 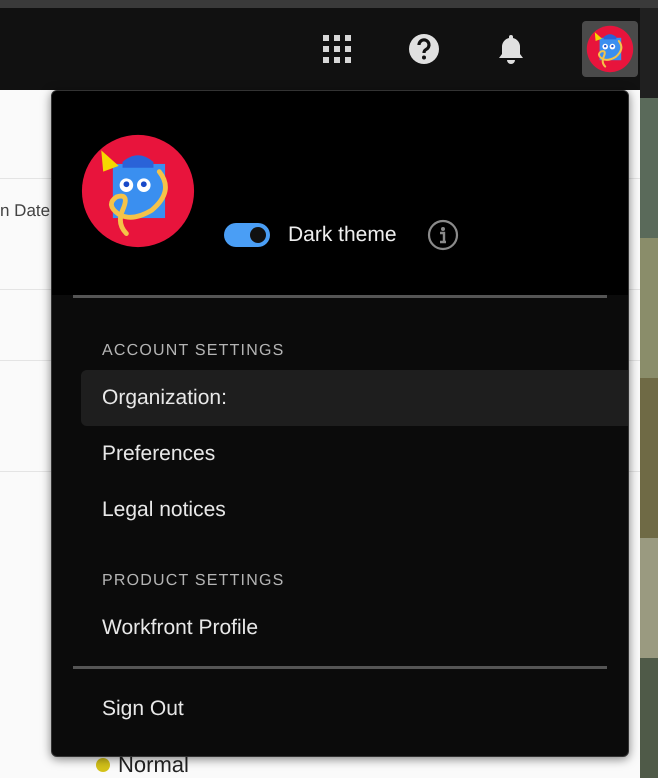 I want to click on column-header: n Date, so click(x=25, y=211).